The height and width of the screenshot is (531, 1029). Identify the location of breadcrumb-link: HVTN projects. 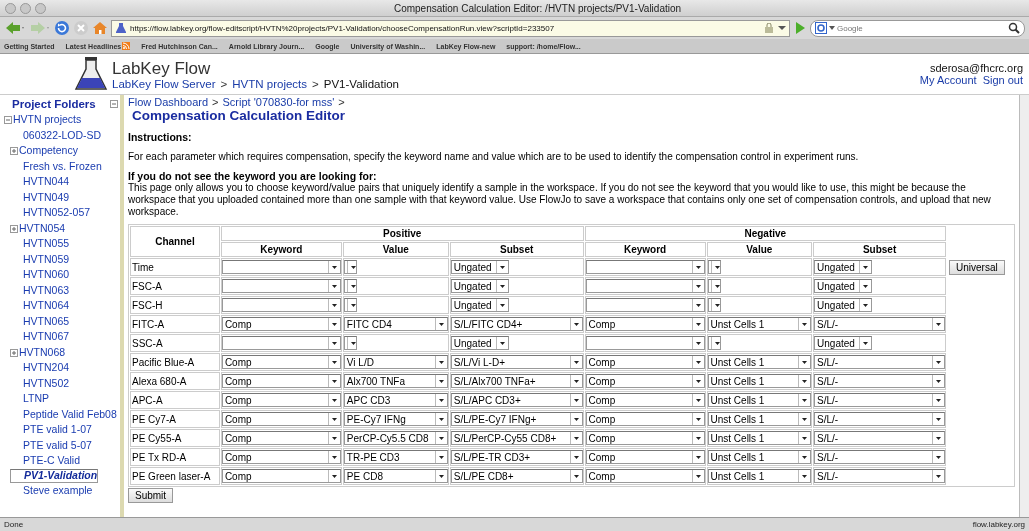
(270, 83).